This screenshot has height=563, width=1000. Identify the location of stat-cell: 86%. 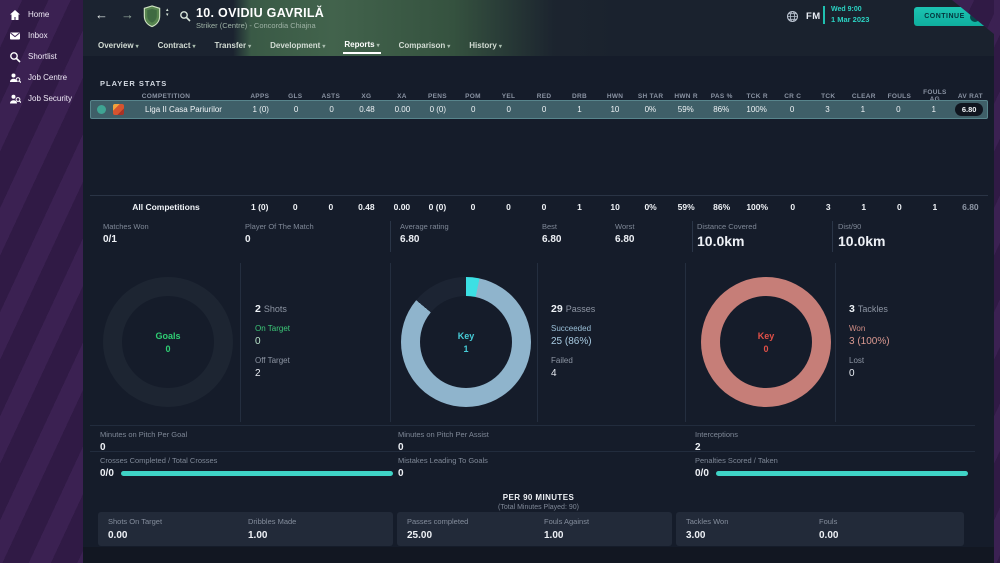
(722, 207).